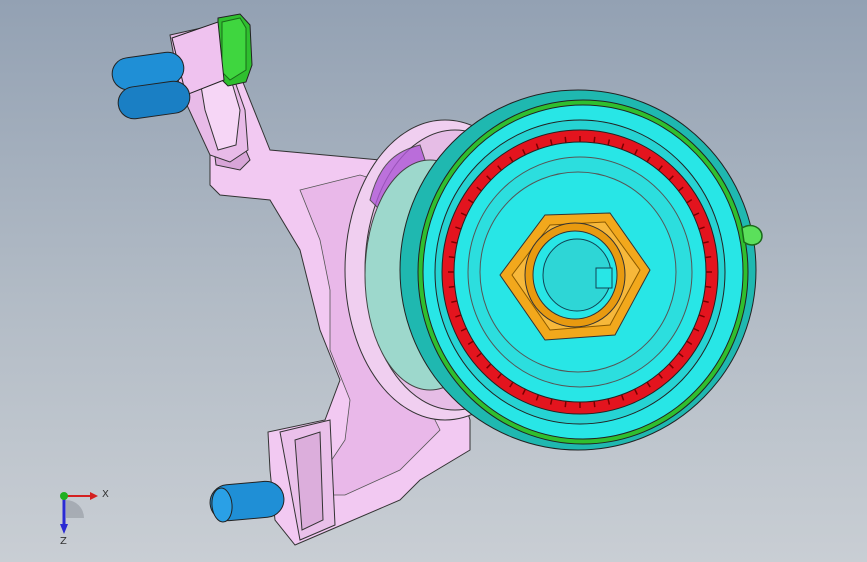  I want to click on triad-base, so click(75, 509).